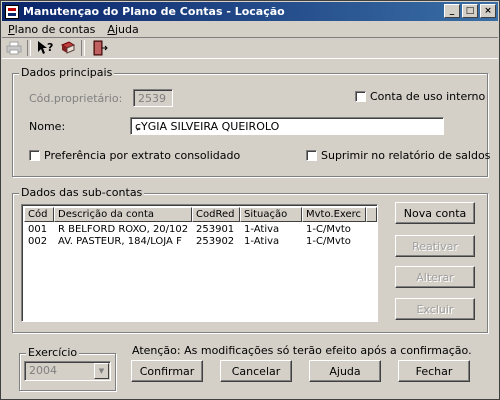 This screenshot has width=500, height=400. I want to click on conta-uso-interno-label: Conta de uso interno, so click(428, 96).